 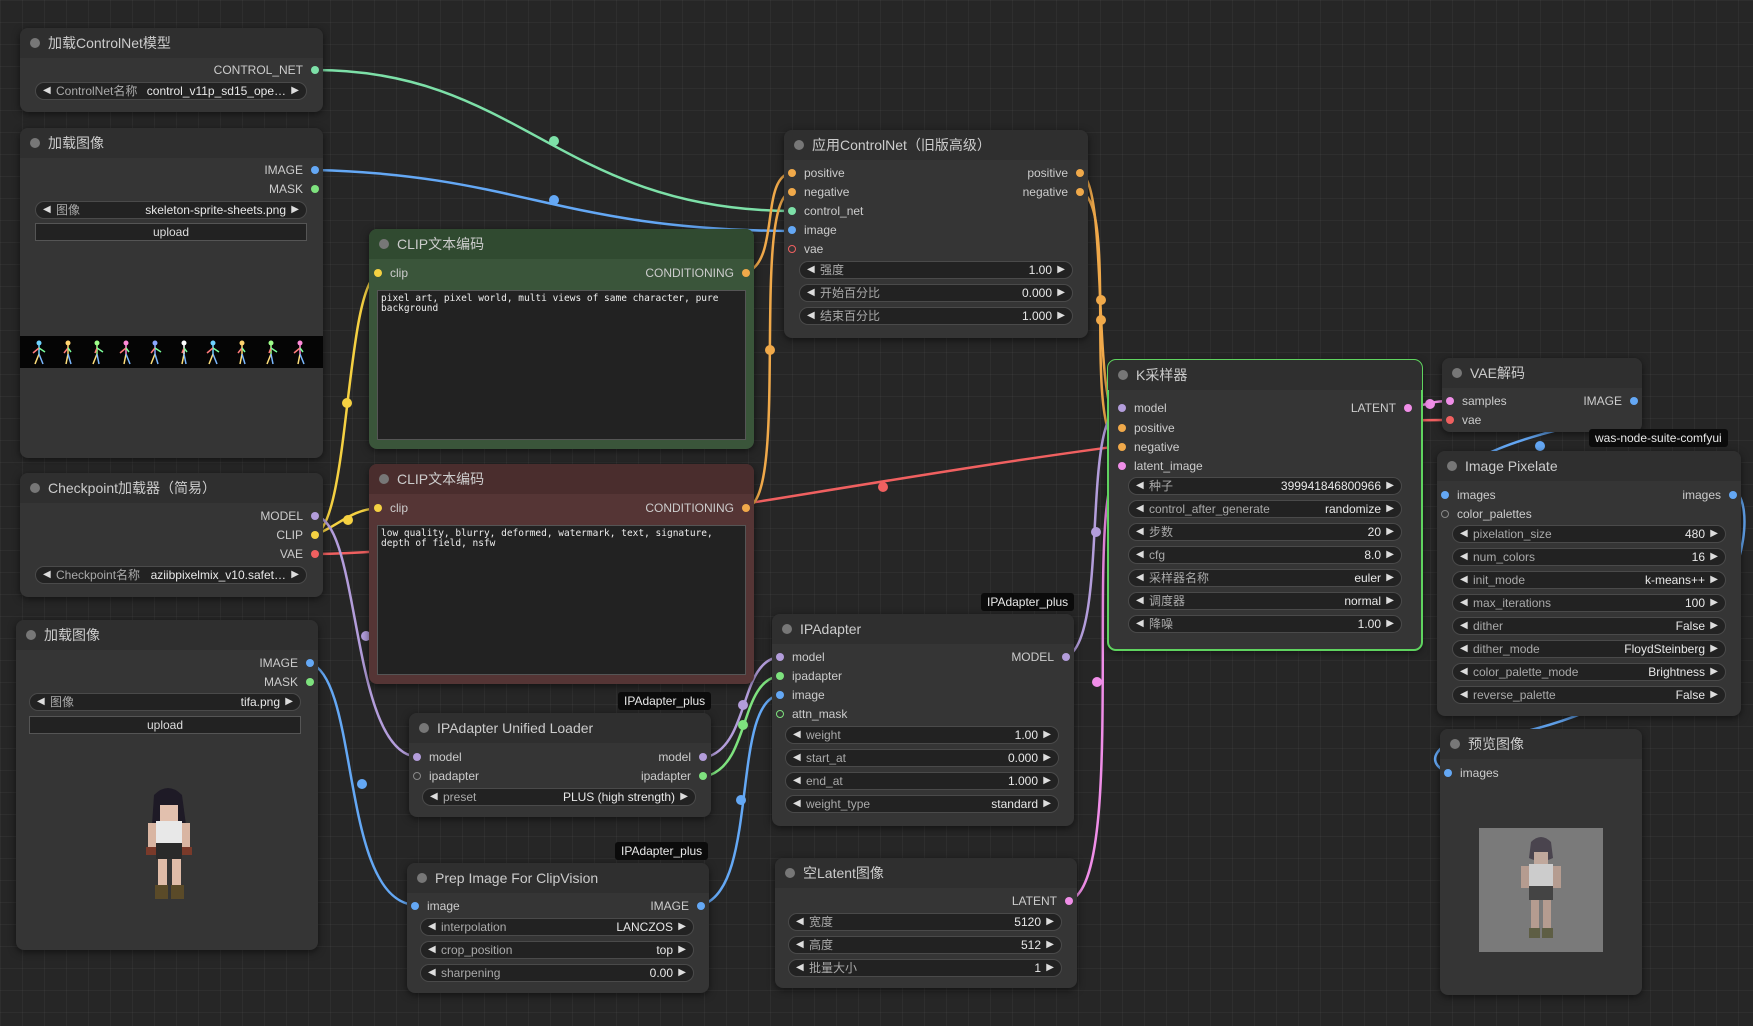 I want to click on dither-mode-widget: ◀ dither_mode FloydSteinberg ▶, so click(x=1589, y=649).